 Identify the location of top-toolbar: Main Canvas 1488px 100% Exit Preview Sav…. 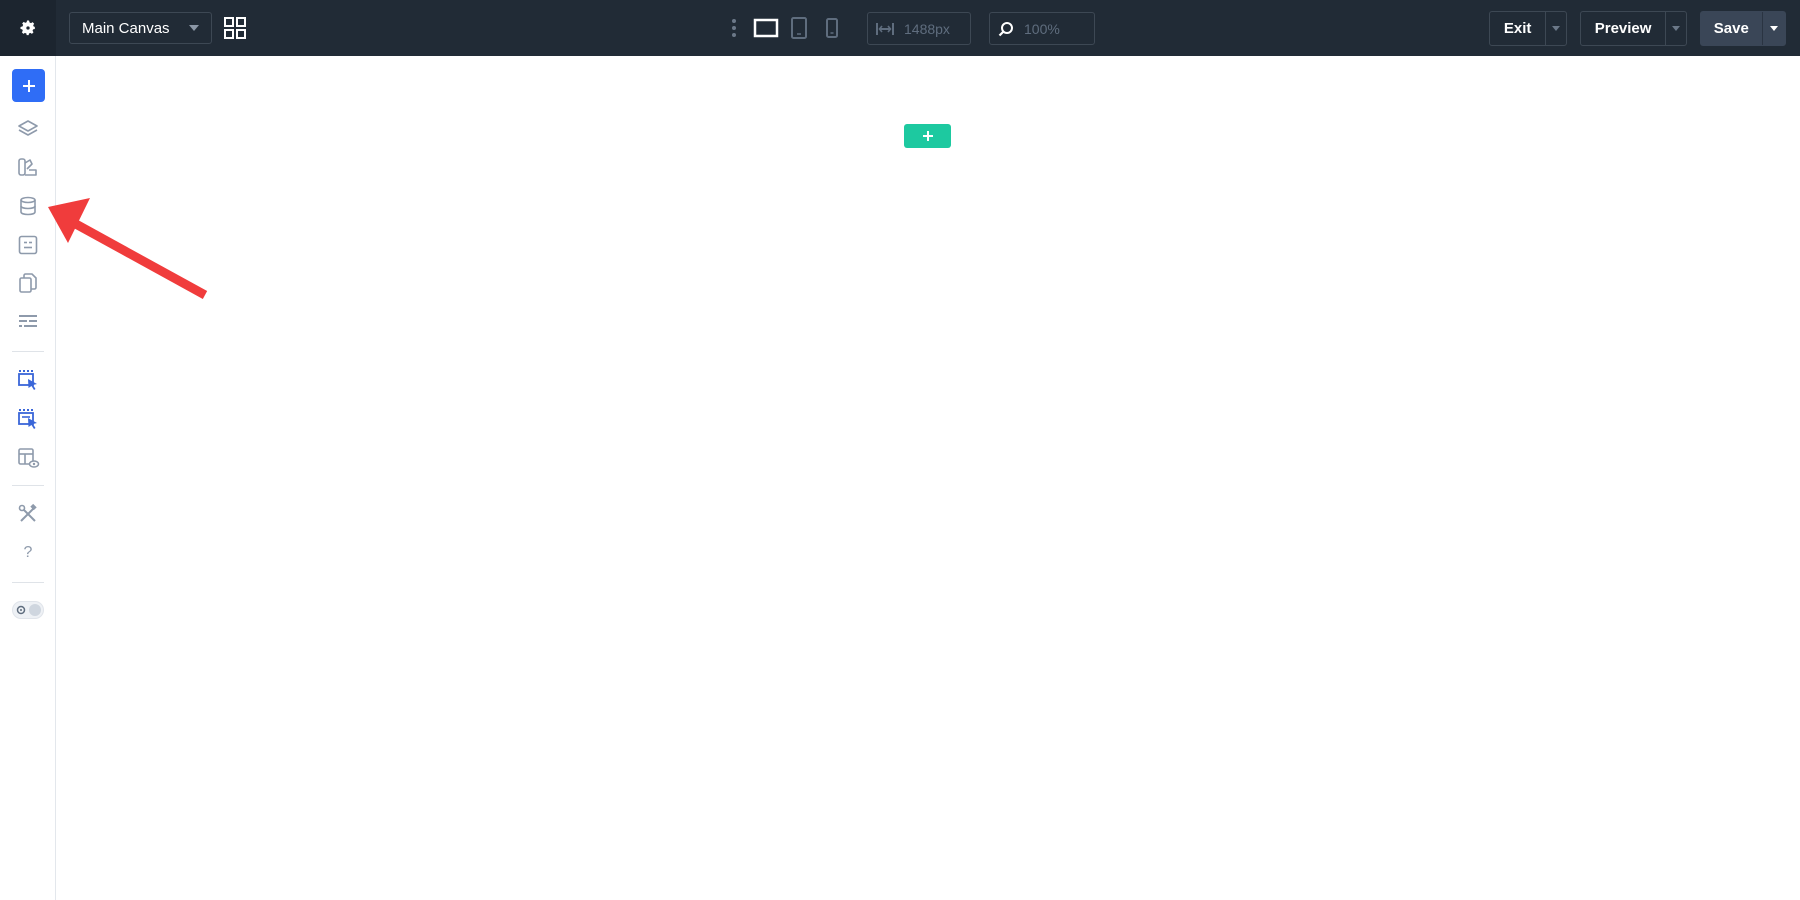
(900, 28).